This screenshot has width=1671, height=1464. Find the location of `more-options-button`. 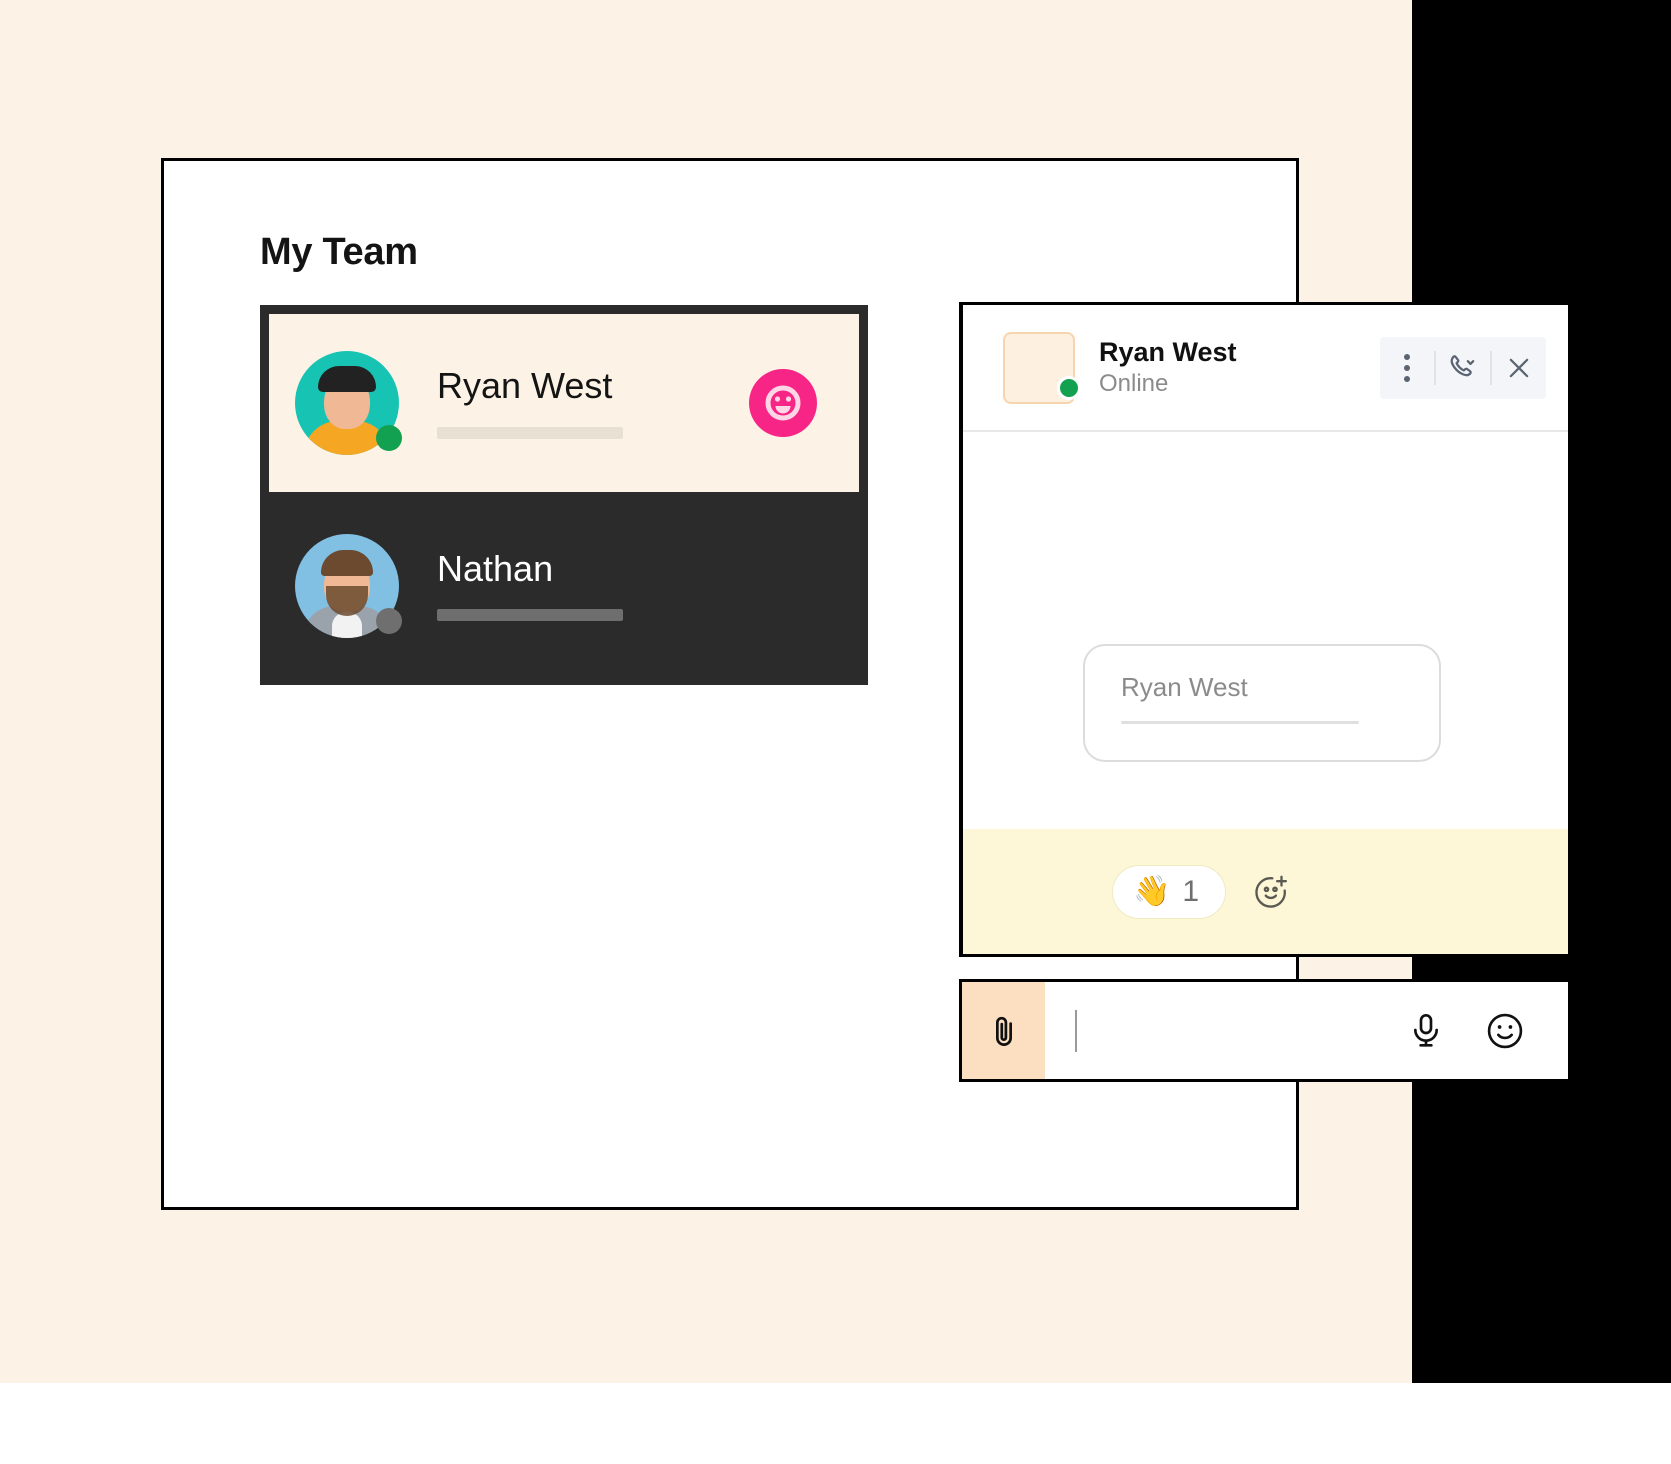

more-options-button is located at coordinates (1407, 368).